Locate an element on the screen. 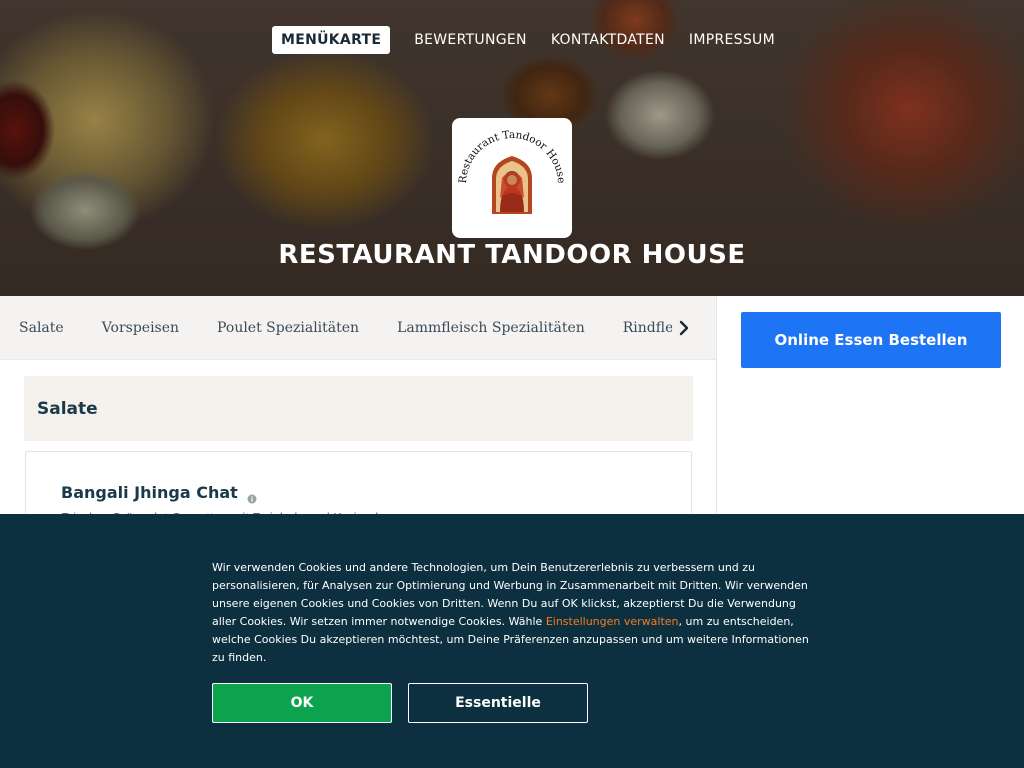  category-poulet: Poulet Spezialitäten is located at coordinates (288, 328).